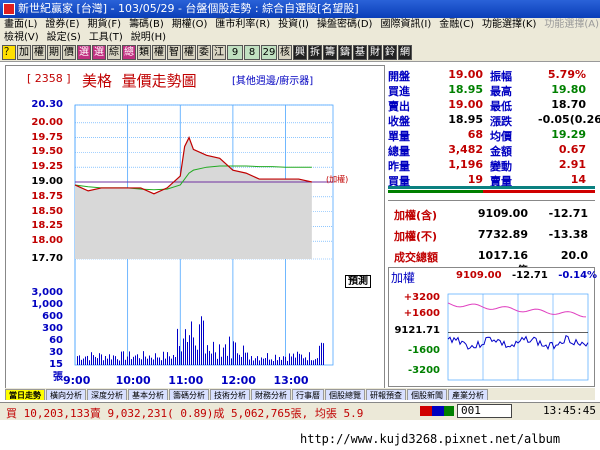  What do you see at coordinates (9, 52) in the screenshot?
I see `toolbar-button: ？` at bounding box center [9, 52].